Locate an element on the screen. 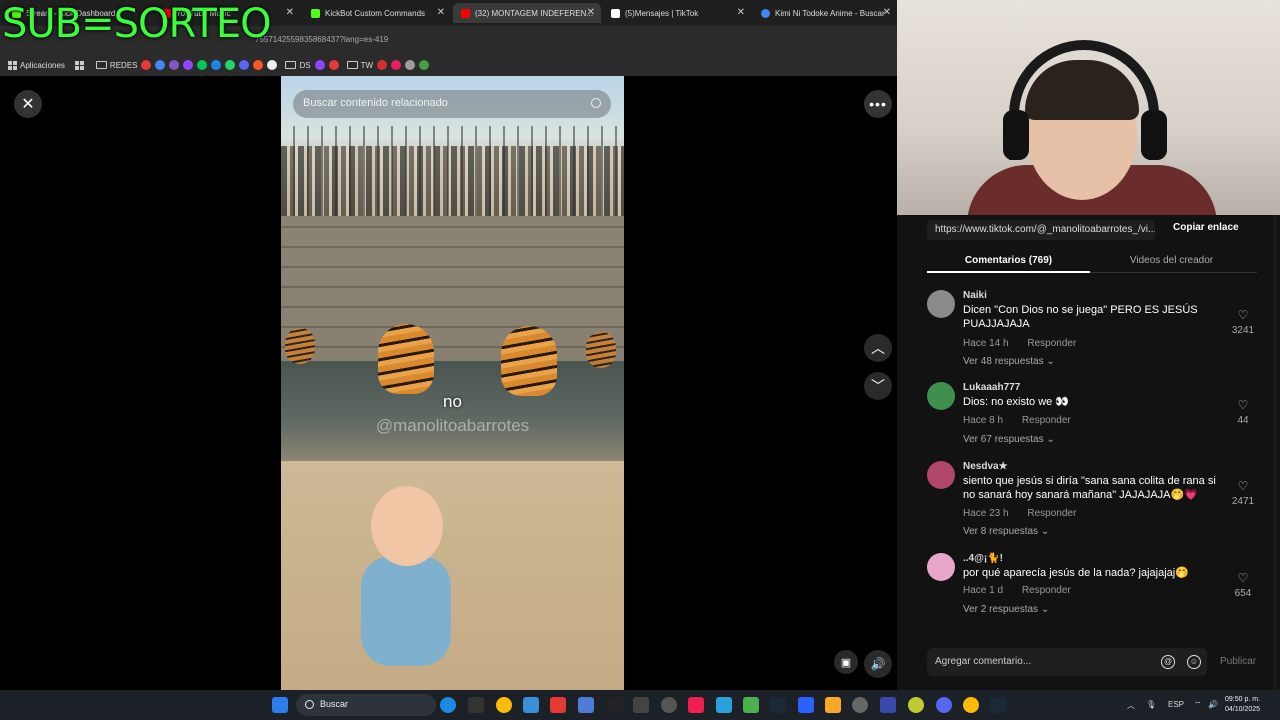 The width and height of the screenshot is (1280, 720). tray-chevron-icon: ︿ is located at coordinates (1131, 705).